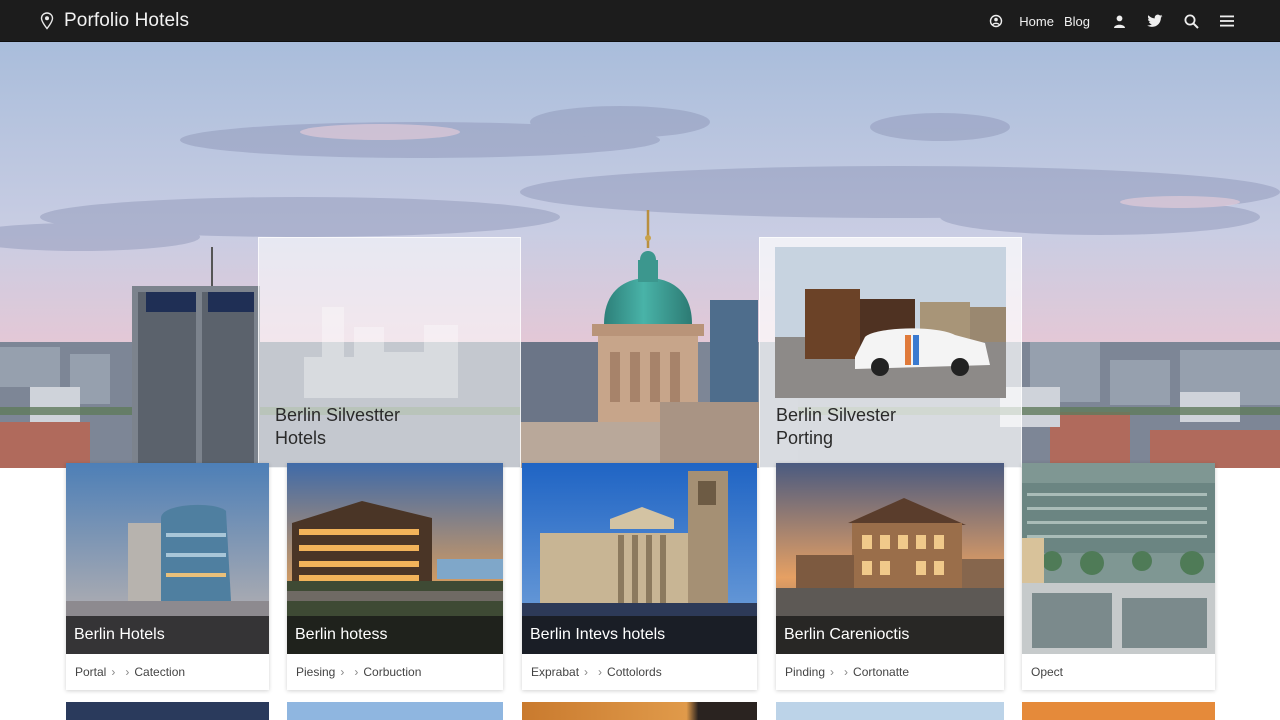  What do you see at coordinates (167, 576) in the screenshot?
I see `hotel-tile: Berlin Hotels Portal › › Catection` at bounding box center [167, 576].